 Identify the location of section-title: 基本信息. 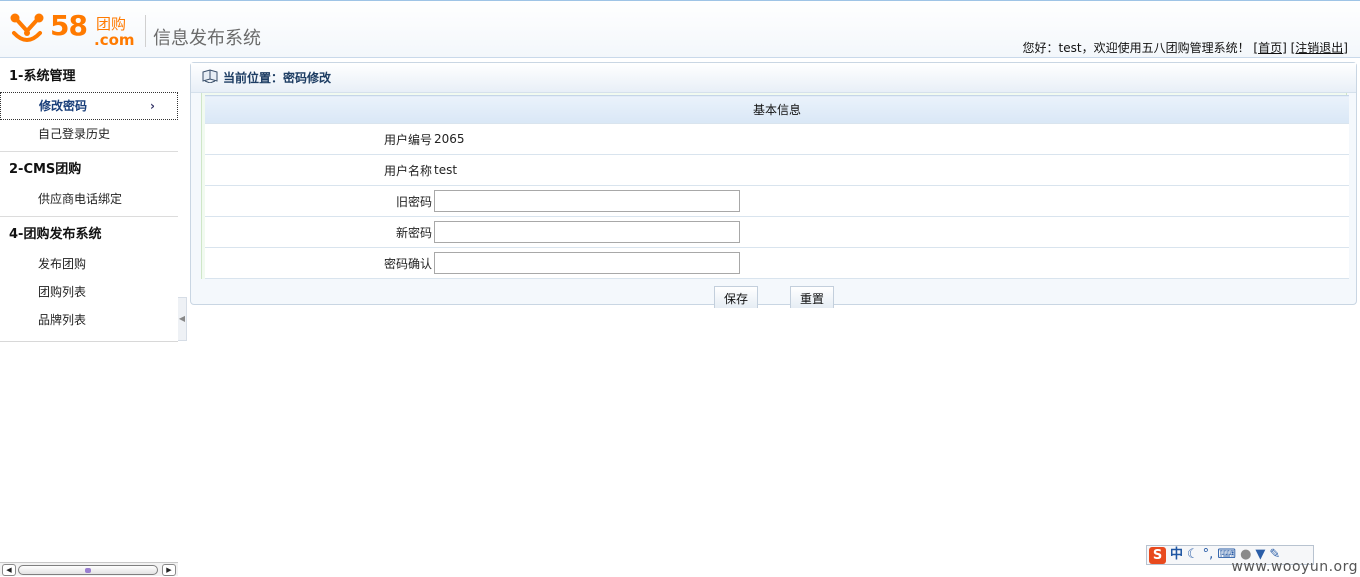
(777, 109).